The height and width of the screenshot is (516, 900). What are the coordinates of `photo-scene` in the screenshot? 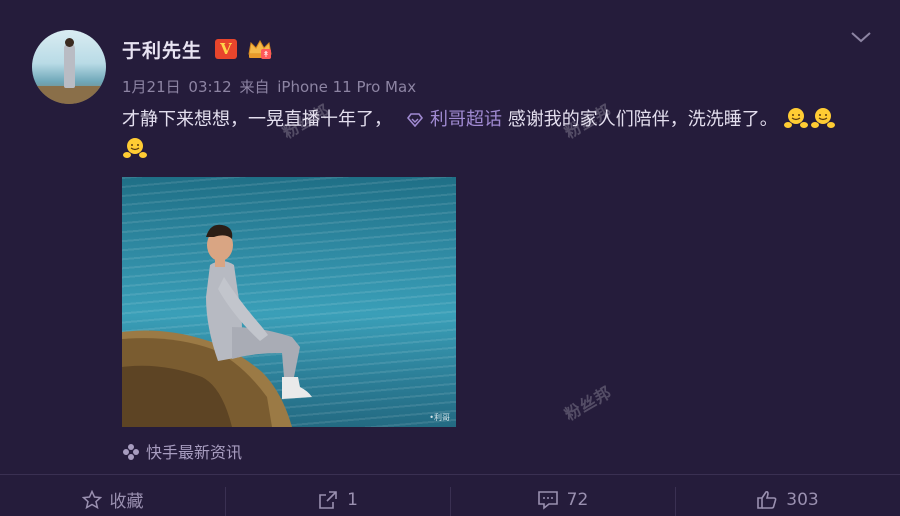 It's located at (217, 325).